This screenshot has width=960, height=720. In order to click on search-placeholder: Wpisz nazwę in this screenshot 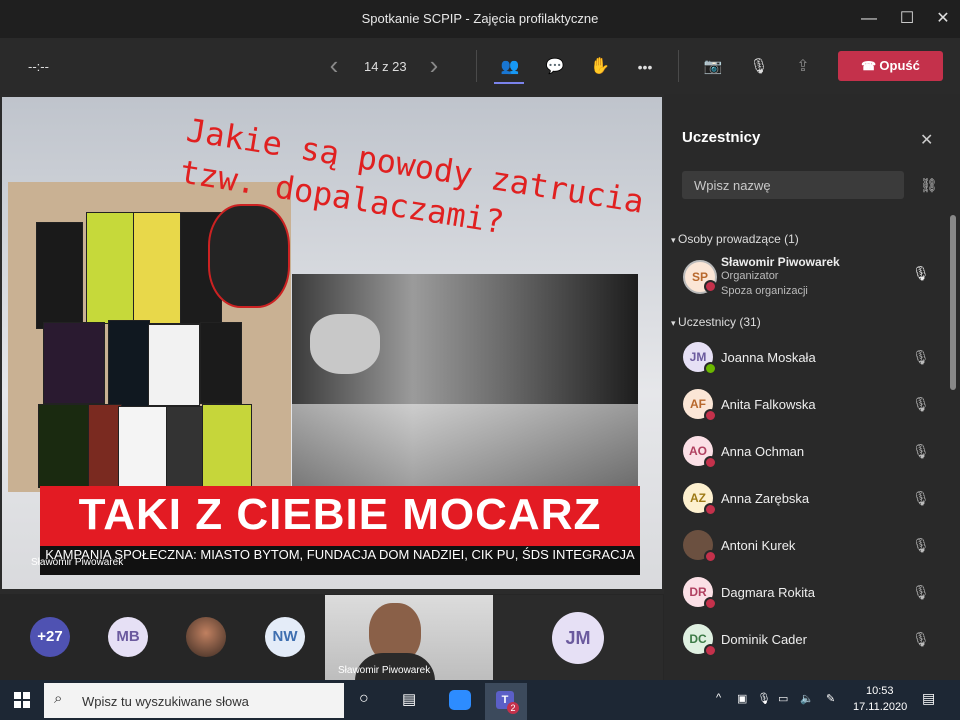, I will do `click(732, 185)`.